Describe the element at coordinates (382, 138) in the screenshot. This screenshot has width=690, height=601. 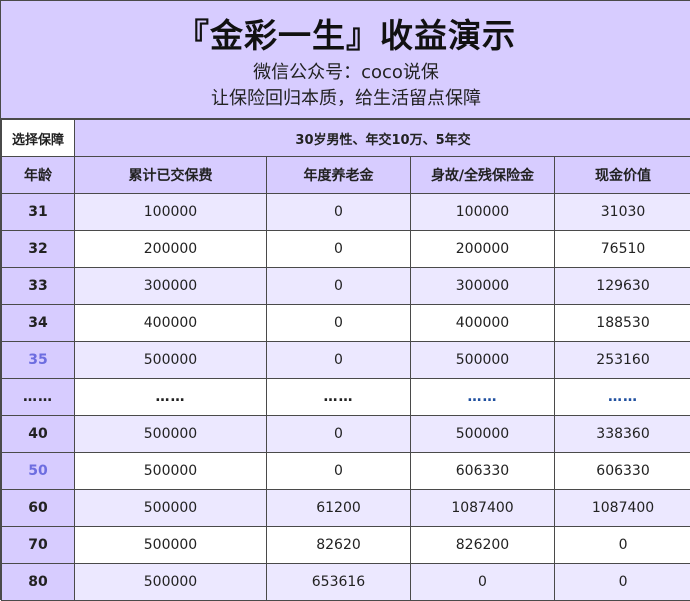
I see `plan-value: 30岁男性、年交10万、5年交` at that location.